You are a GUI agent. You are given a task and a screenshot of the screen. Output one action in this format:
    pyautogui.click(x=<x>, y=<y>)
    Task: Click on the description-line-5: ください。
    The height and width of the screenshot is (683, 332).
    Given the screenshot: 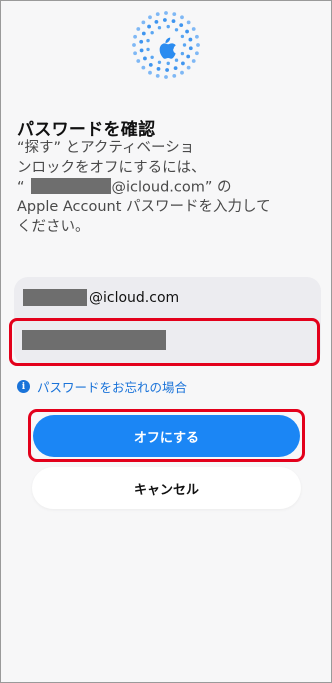 What is the action you would take?
    pyautogui.click(x=53, y=226)
    